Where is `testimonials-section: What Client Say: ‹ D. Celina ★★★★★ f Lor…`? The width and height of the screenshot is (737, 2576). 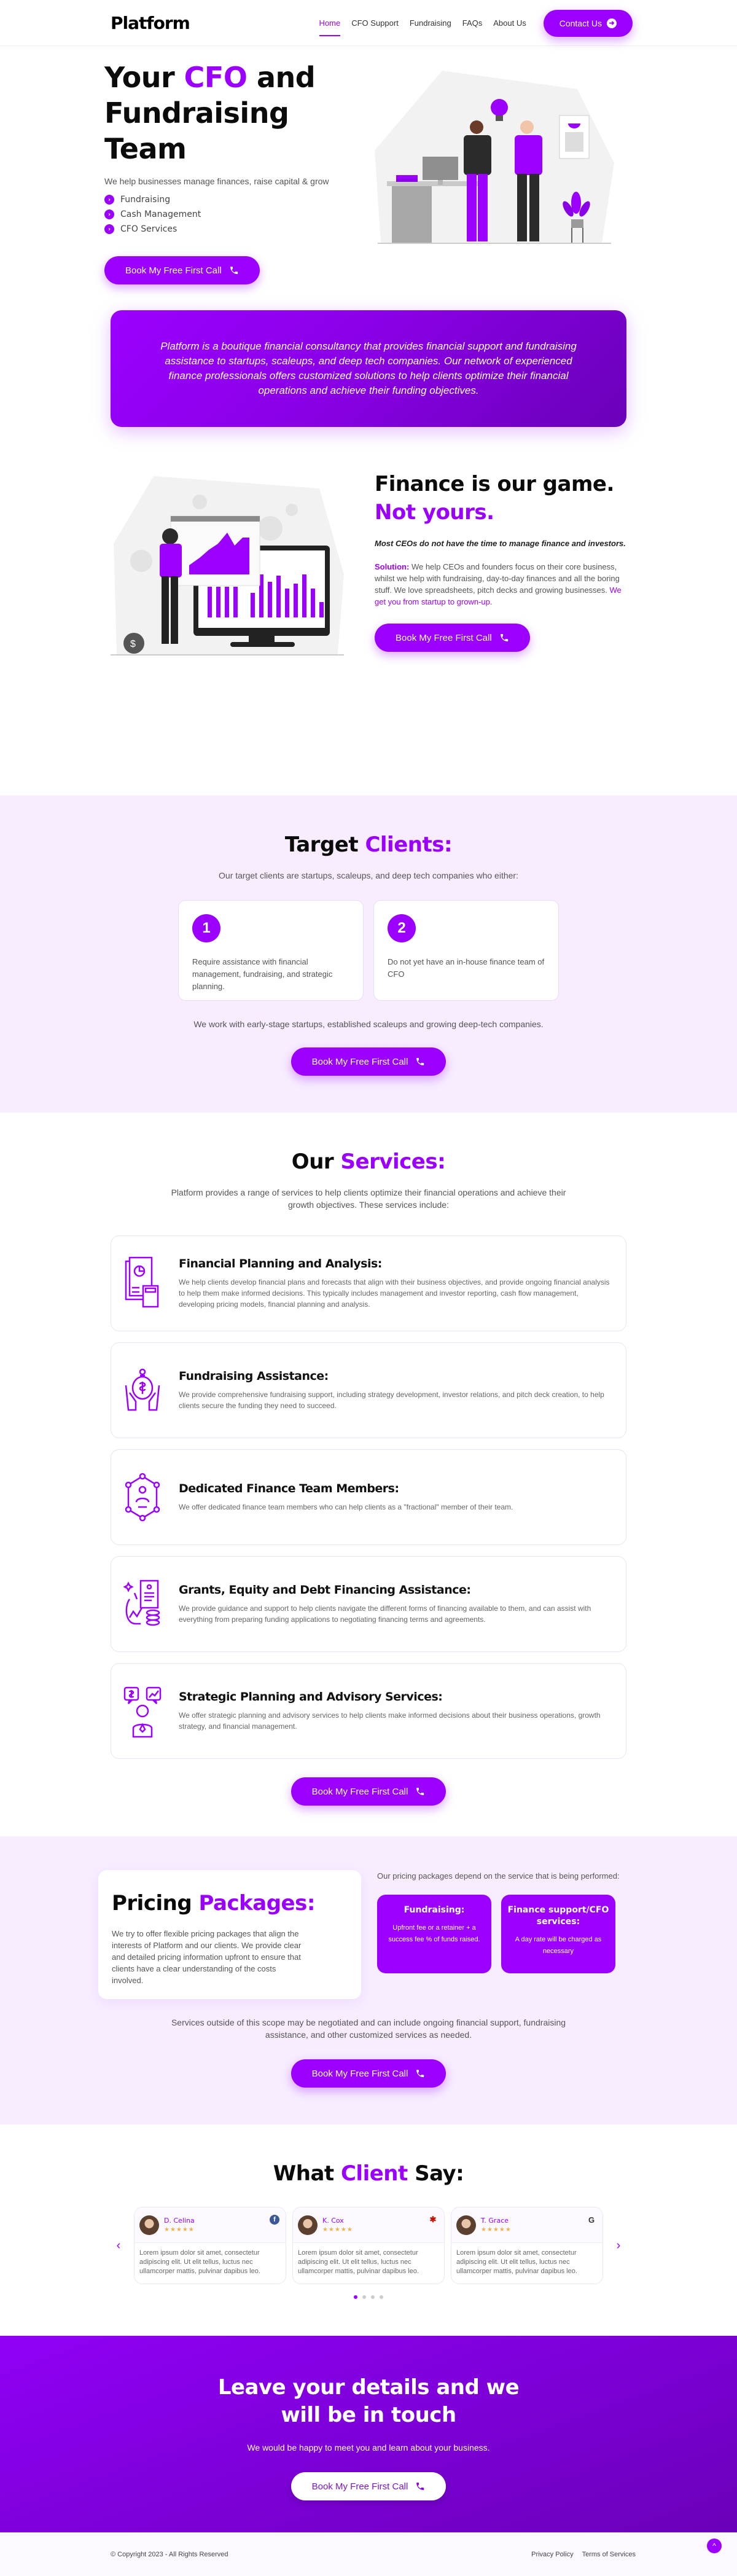 testimonials-section: What Client Say: ‹ D. Celina ★★★★★ f Lor… is located at coordinates (368, 2230).